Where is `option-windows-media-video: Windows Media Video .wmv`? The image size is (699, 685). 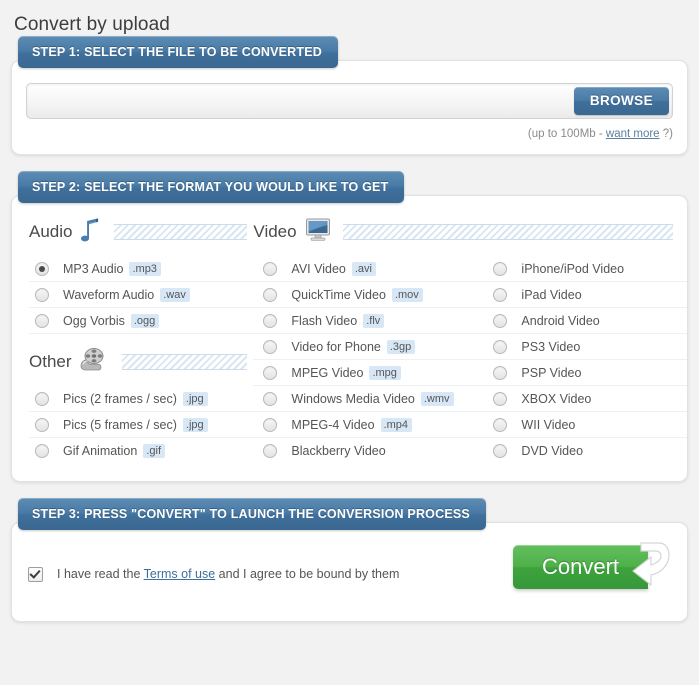 option-windows-media-video: Windows Media Video .wmv is located at coordinates (368, 399).